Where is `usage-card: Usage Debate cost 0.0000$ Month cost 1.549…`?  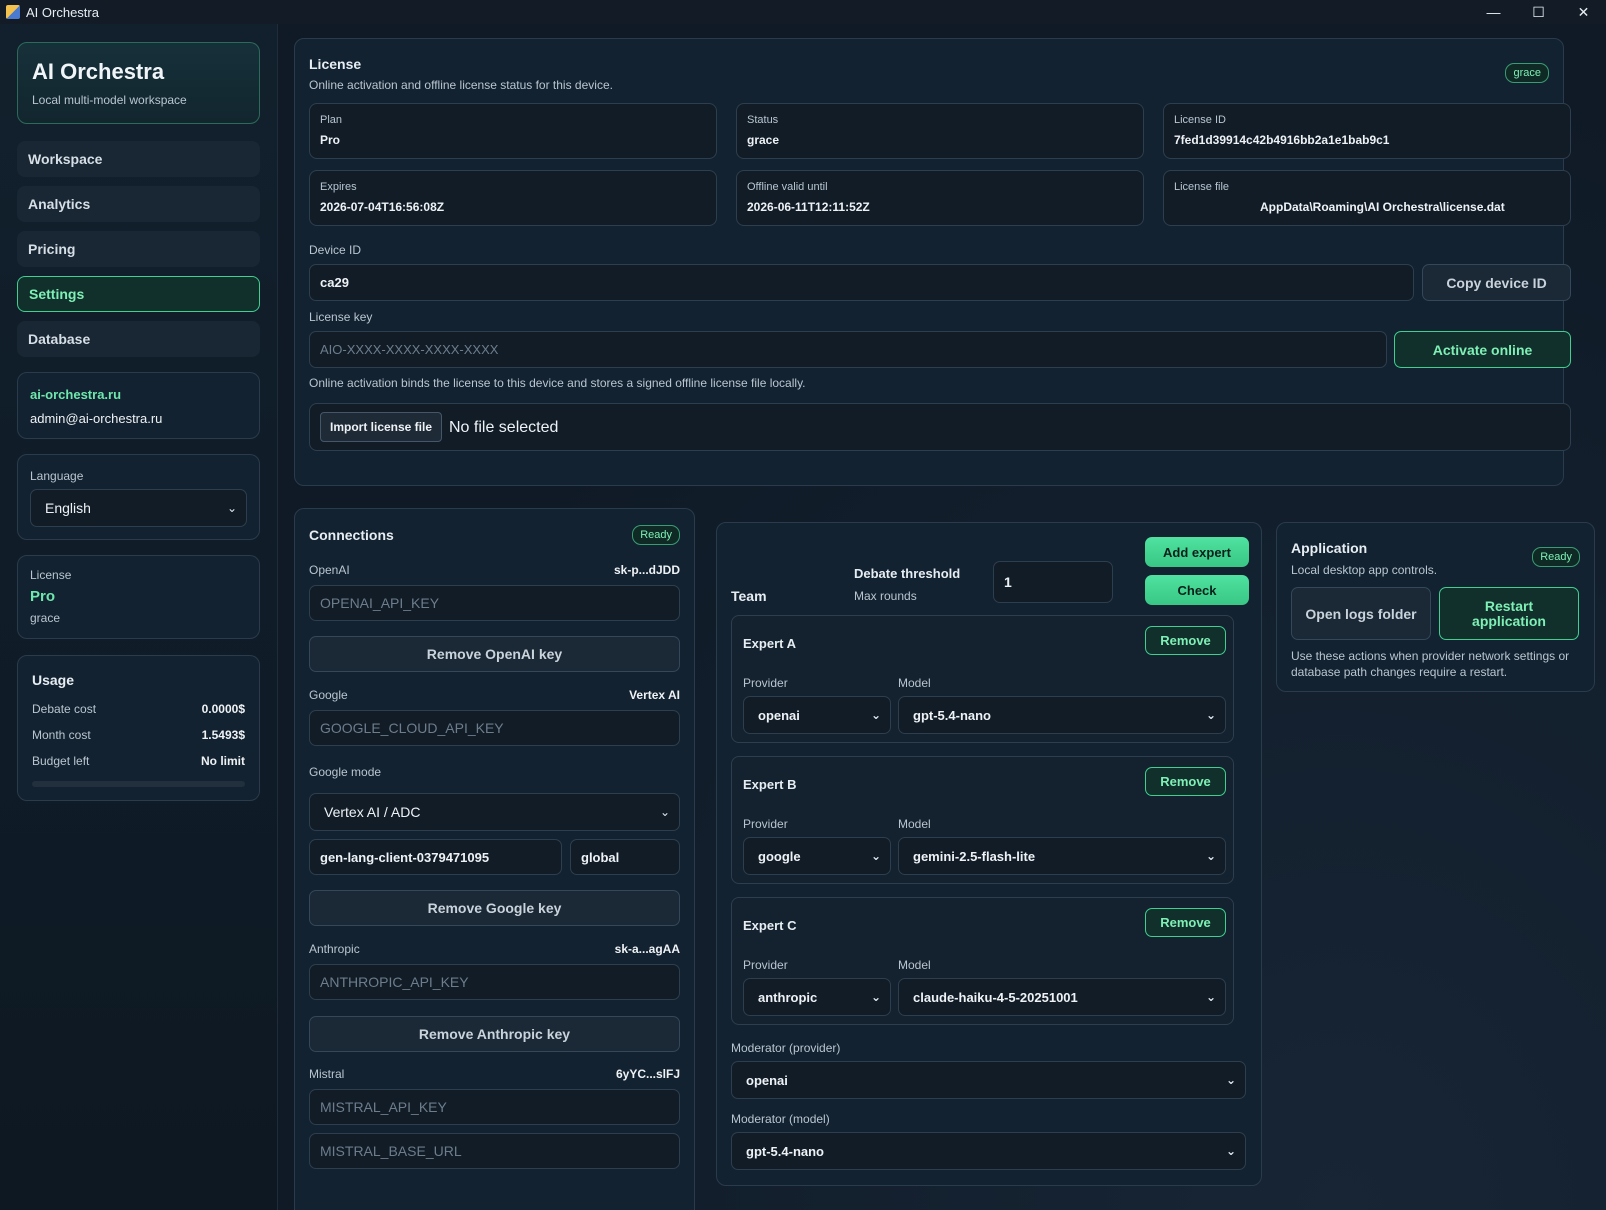 usage-card: Usage Debate cost 0.0000$ Month cost 1.549… is located at coordinates (138, 728).